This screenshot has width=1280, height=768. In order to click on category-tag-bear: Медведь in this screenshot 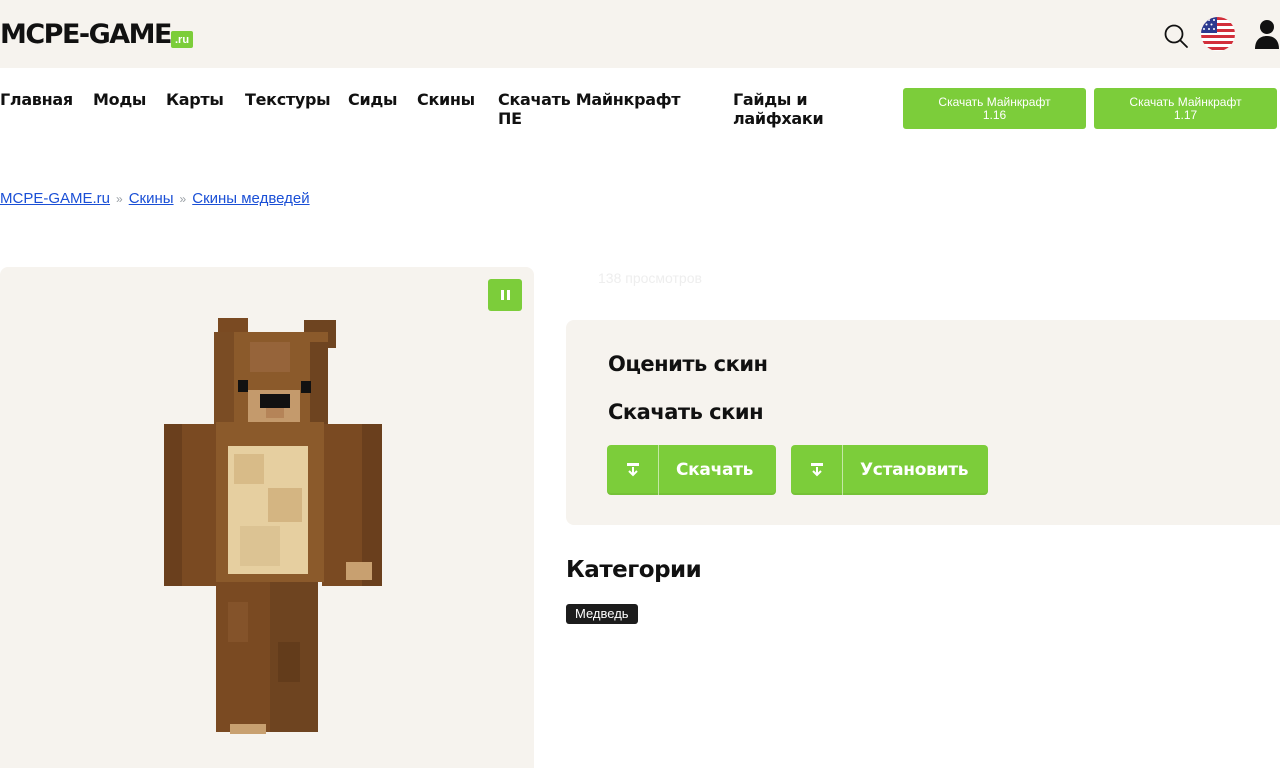, I will do `click(602, 614)`.